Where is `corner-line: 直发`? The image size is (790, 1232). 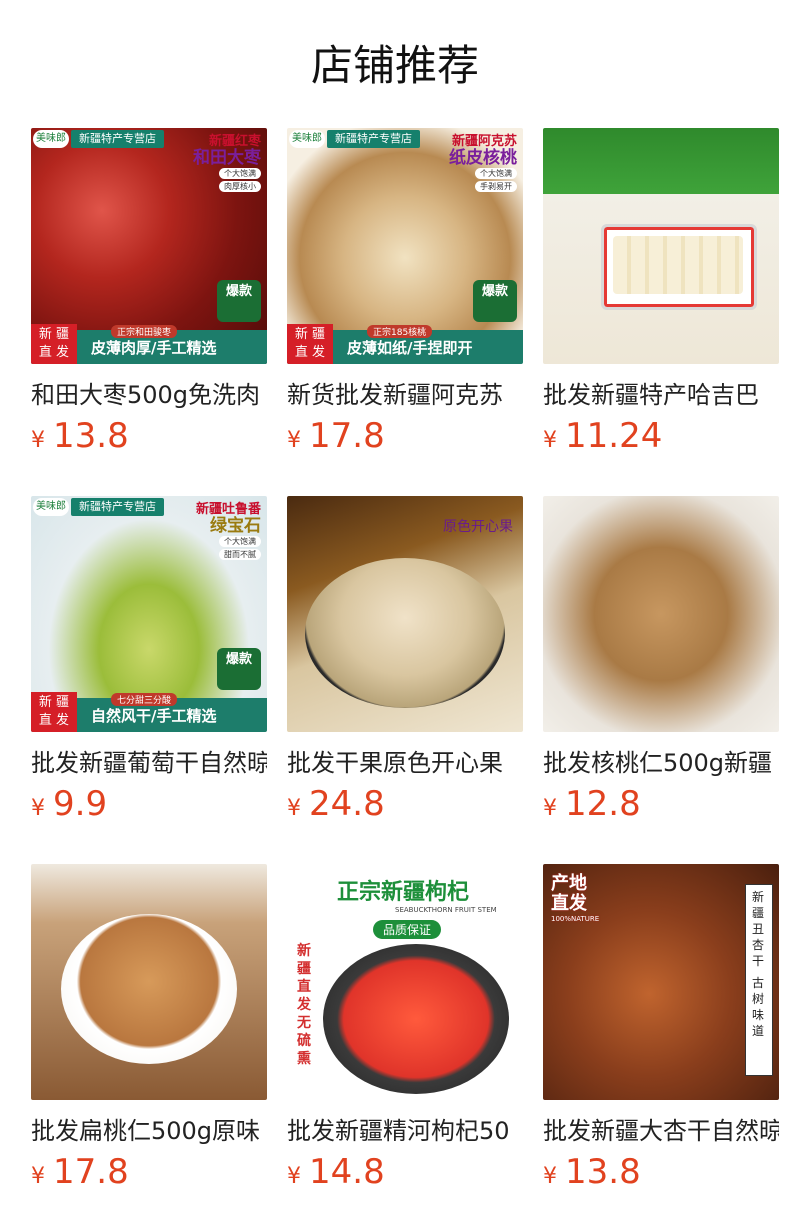
corner-line: 直发 is located at coordinates (569, 903).